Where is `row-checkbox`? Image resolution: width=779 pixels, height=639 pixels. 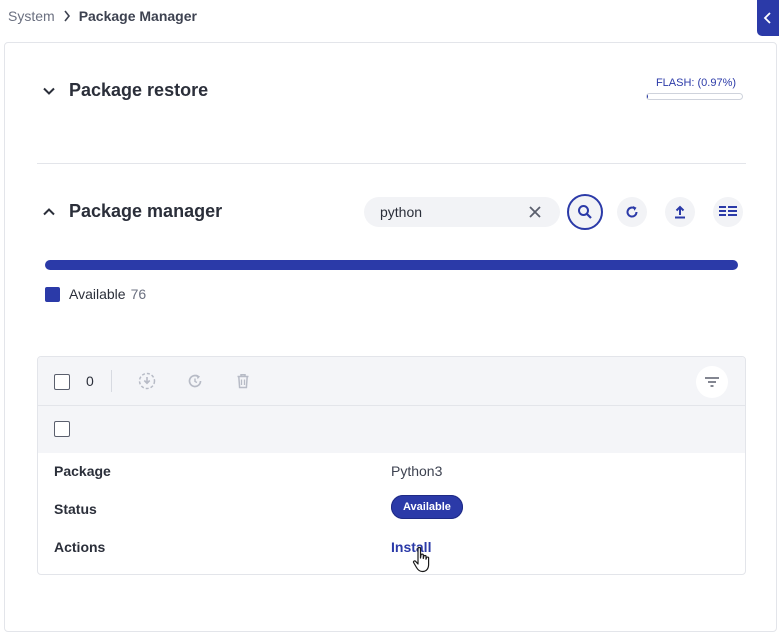 row-checkbox is located at coordinates (62, 429).